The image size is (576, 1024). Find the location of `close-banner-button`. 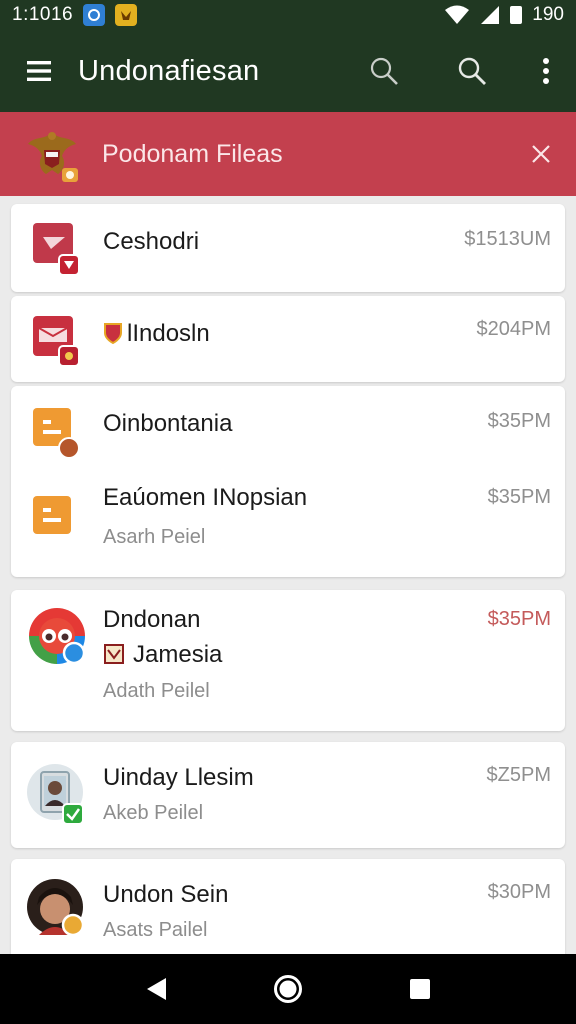

close-banner-button is located at coordinates (541, 154).